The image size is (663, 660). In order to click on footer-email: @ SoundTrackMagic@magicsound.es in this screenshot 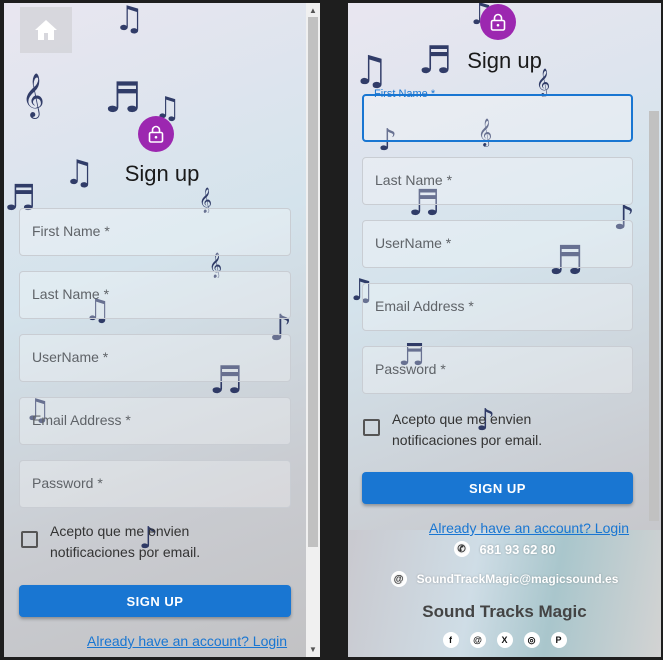, I will do `click(504, 579)`.